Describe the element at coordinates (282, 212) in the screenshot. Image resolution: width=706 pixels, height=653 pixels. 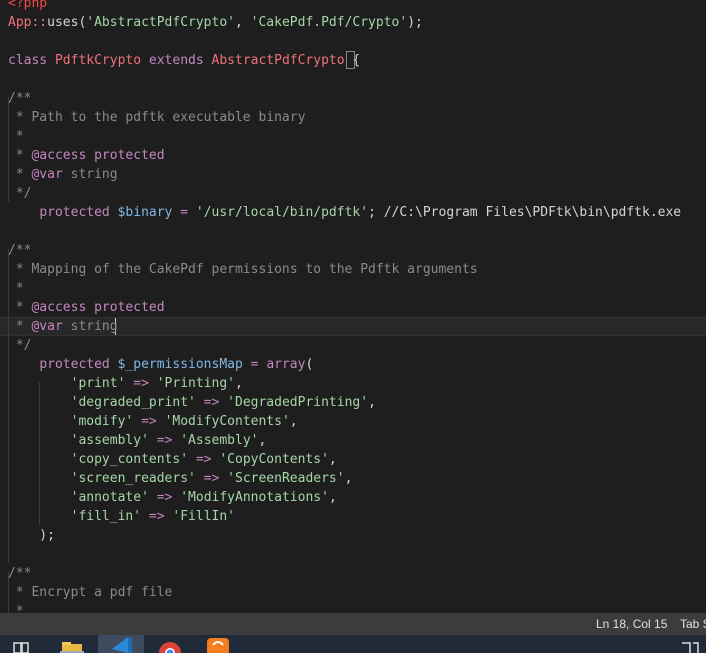
I see `code-token: '/usr/local/bin/pdftk'` at that location.